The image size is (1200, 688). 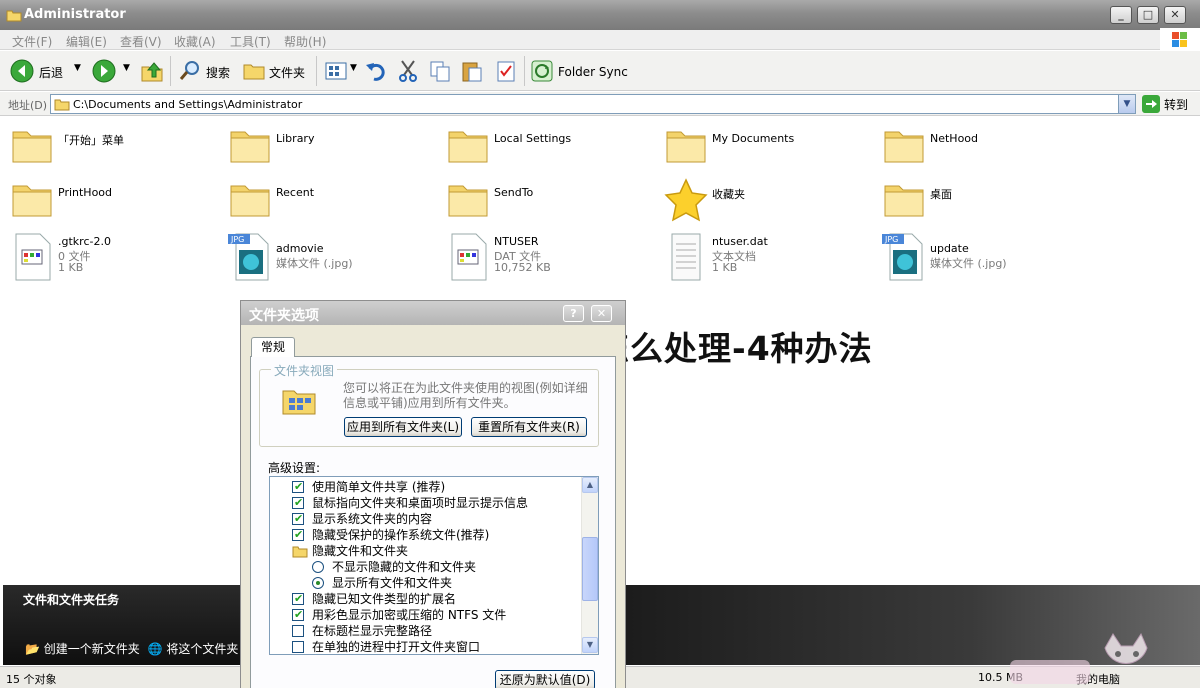 I want to click on forward-button: ▼, so click(x=111, y=72).